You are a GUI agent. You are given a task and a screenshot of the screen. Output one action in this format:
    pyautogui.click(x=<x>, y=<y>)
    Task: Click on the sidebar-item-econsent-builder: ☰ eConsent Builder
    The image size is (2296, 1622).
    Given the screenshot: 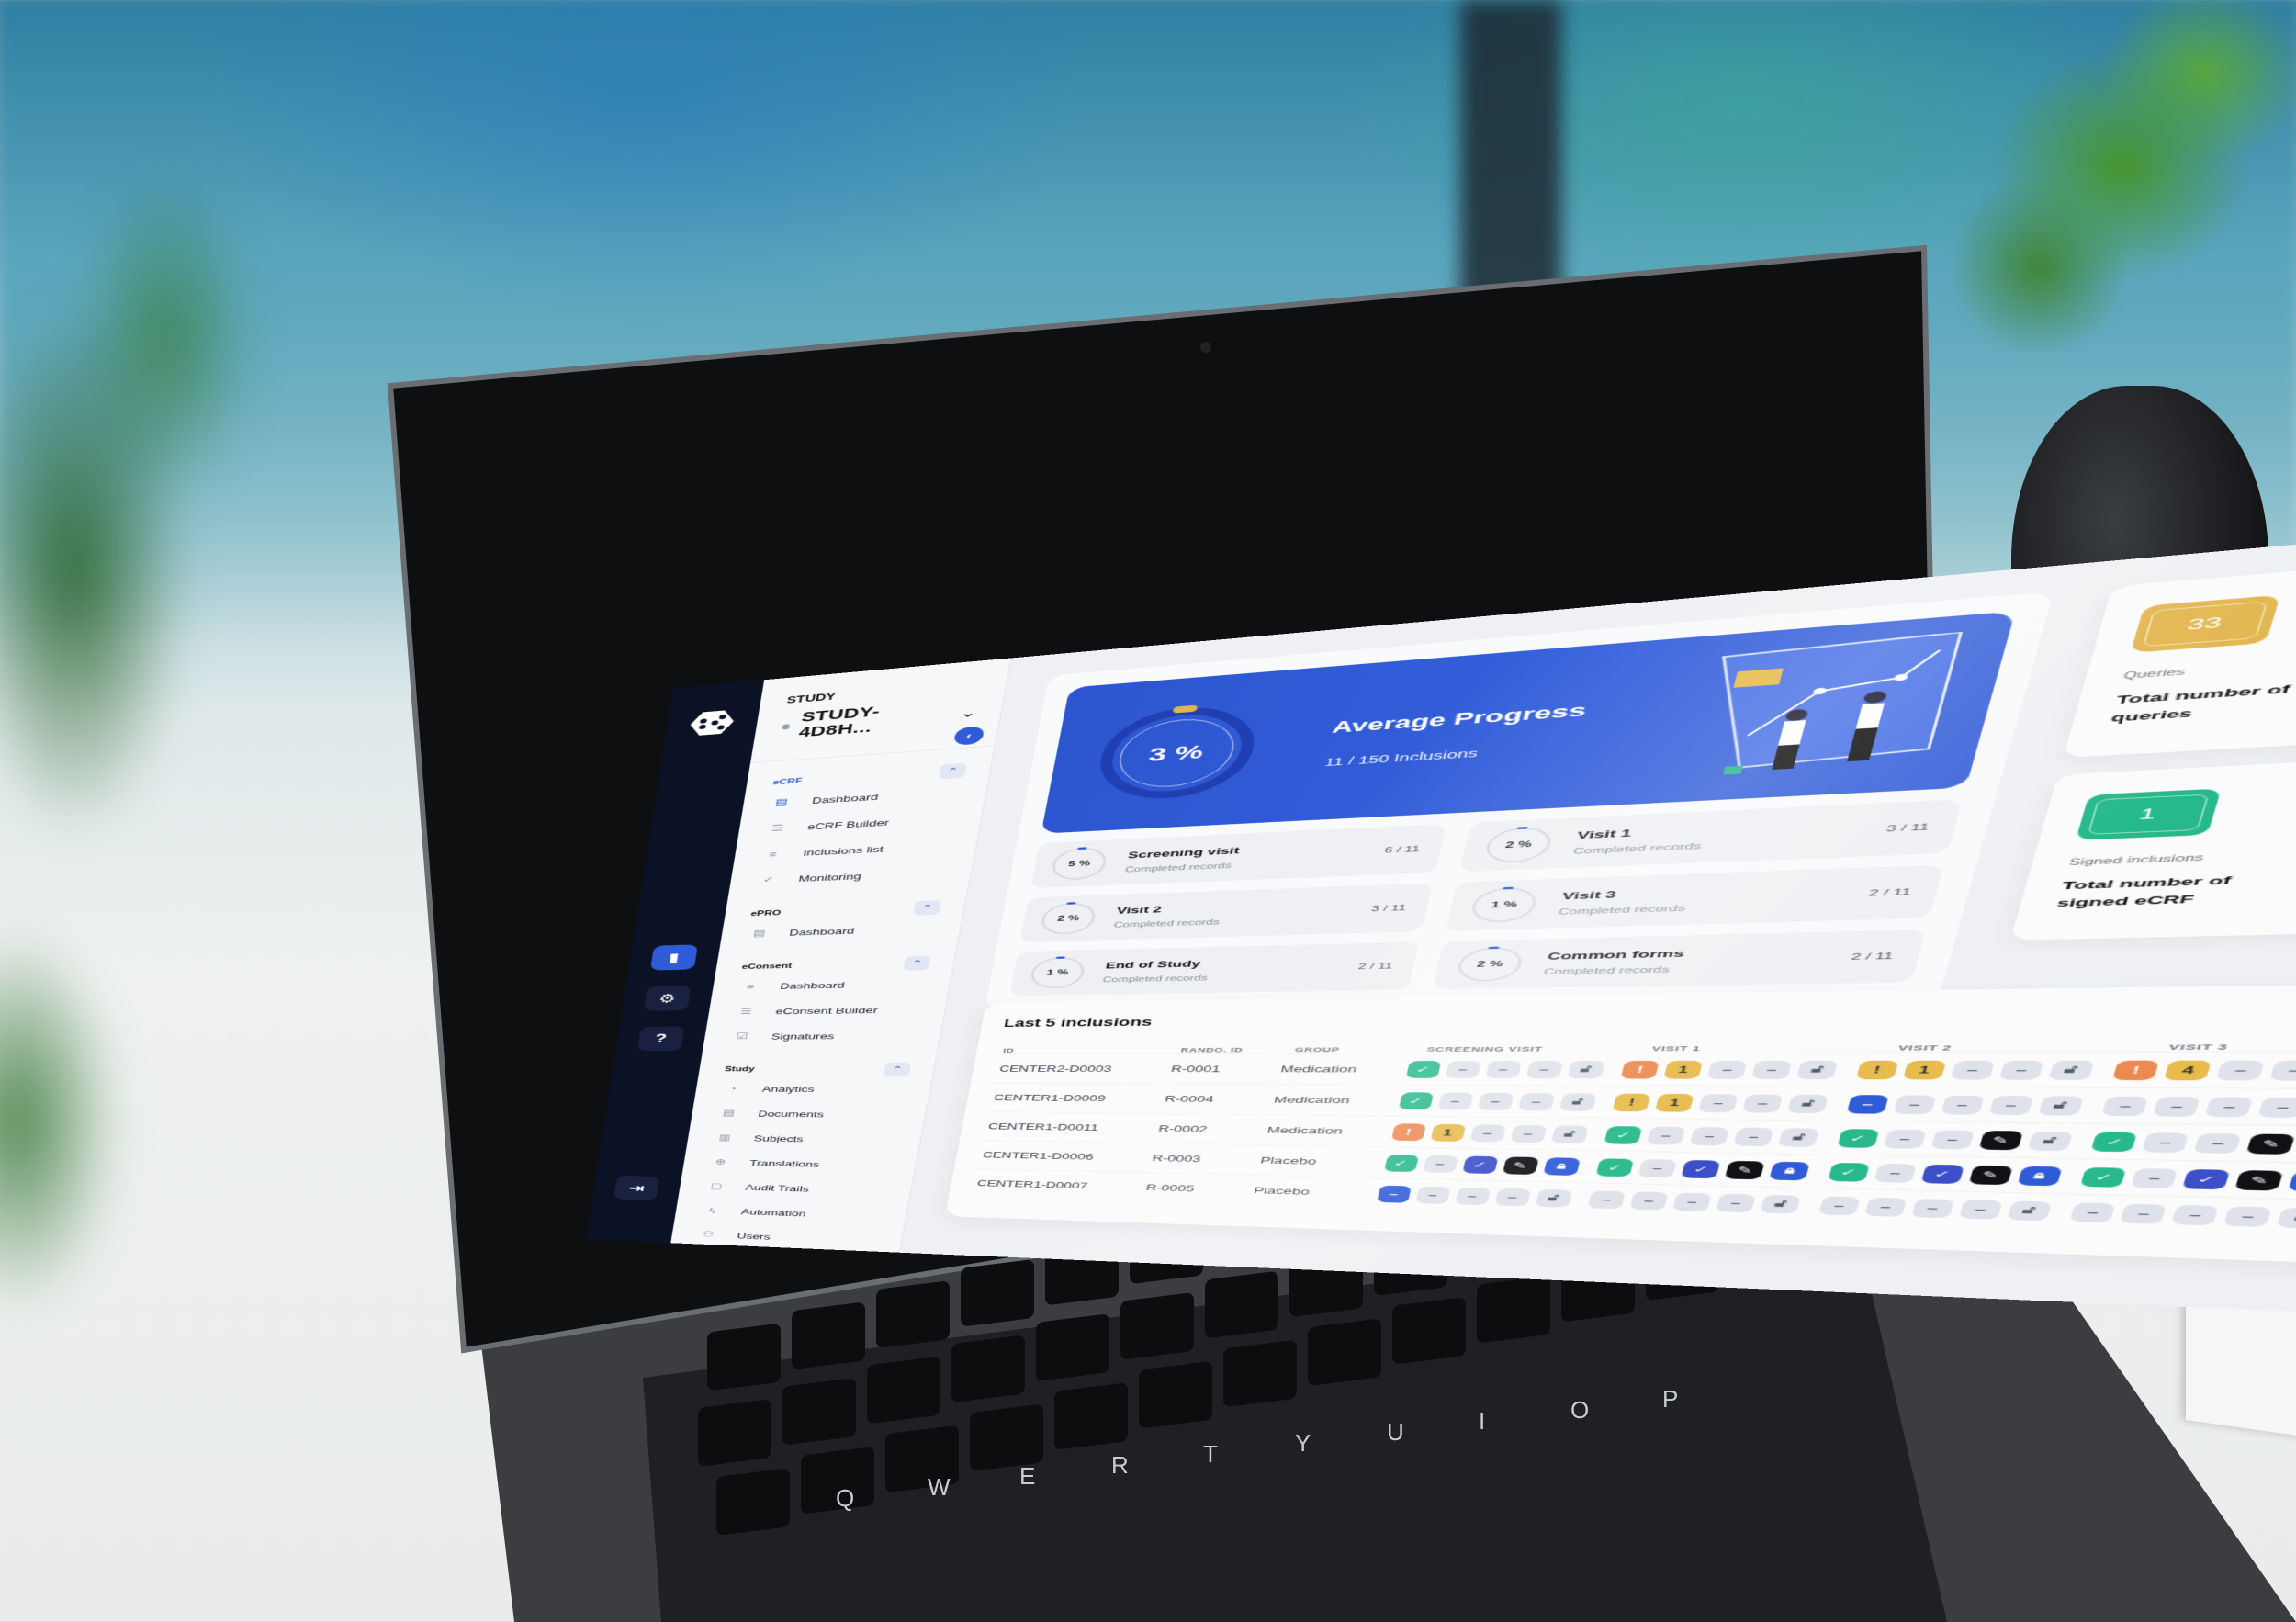 What is the action you would take?
    pyautogui.click(x=827, y=1011)
    